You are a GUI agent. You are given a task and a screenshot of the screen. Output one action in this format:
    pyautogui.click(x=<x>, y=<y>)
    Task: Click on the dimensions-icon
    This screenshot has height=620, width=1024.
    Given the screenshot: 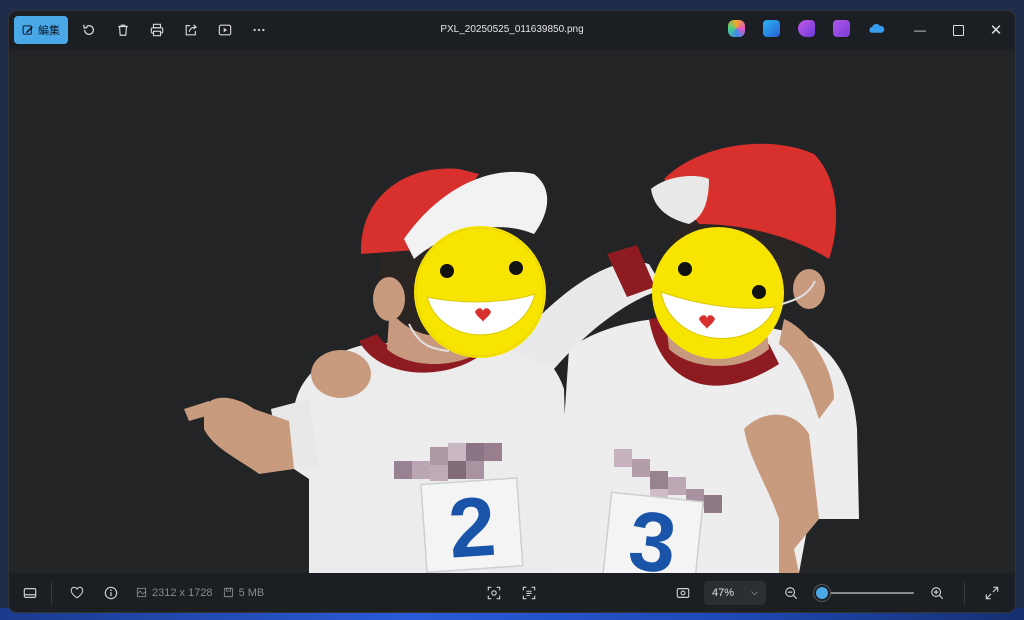 What is the action you would take?
    pyautogui.click(x=141, y=592)
    